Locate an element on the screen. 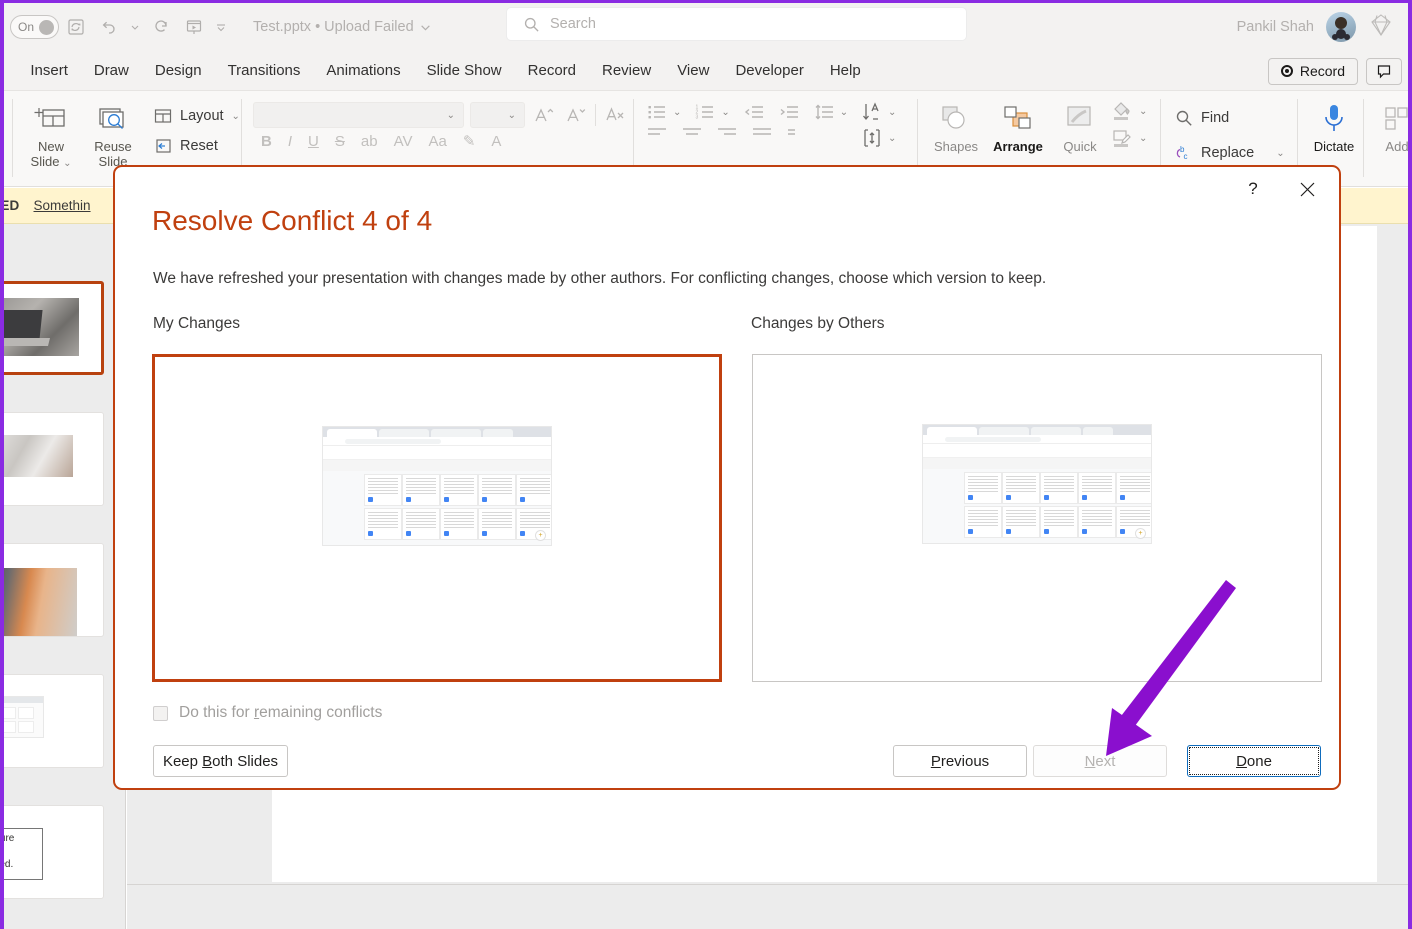  find-button: Find is located at coordinates (1230, 118).